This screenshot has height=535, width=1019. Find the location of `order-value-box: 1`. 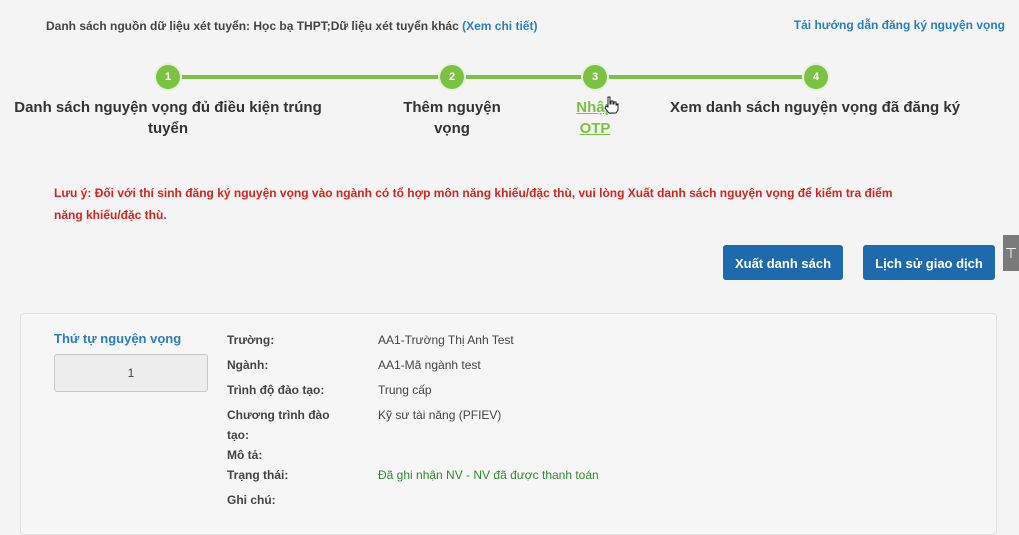

order-value-box: 1 is located at coordinates (131, 373).